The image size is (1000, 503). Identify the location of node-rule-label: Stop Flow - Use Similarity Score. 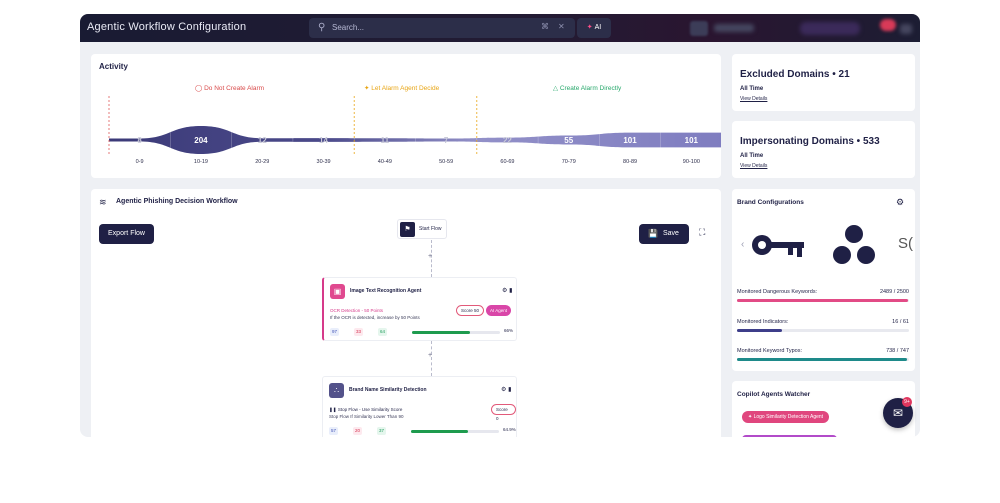
(370, 409).